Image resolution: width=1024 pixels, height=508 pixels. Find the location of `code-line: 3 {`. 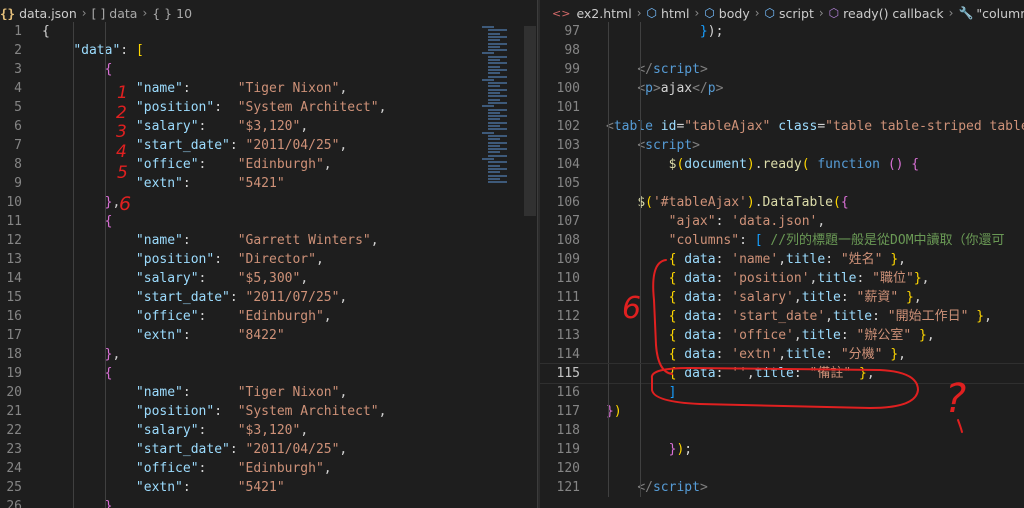

code-line: 3 { is located at coordinates (268, 69).